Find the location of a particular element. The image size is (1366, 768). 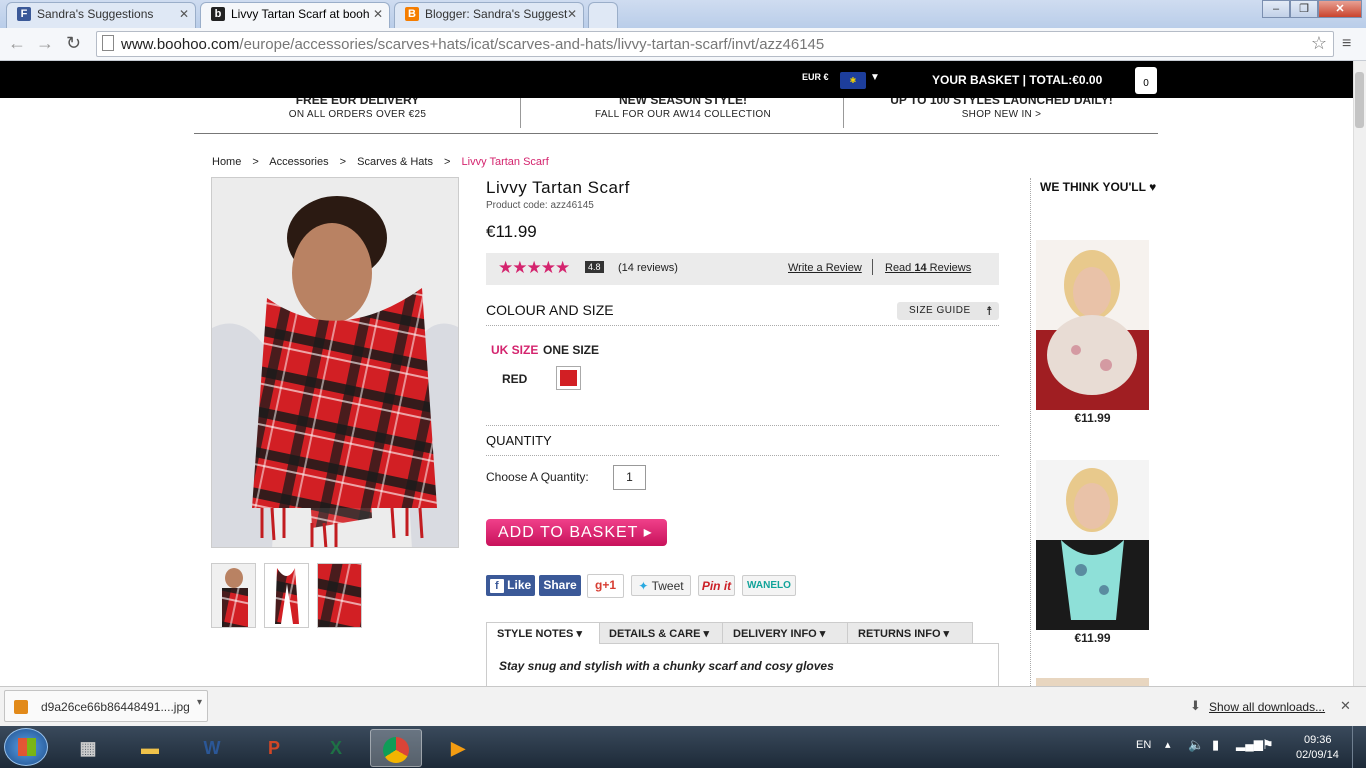

currency-label: EUR € is located at coordinates (815, 77).